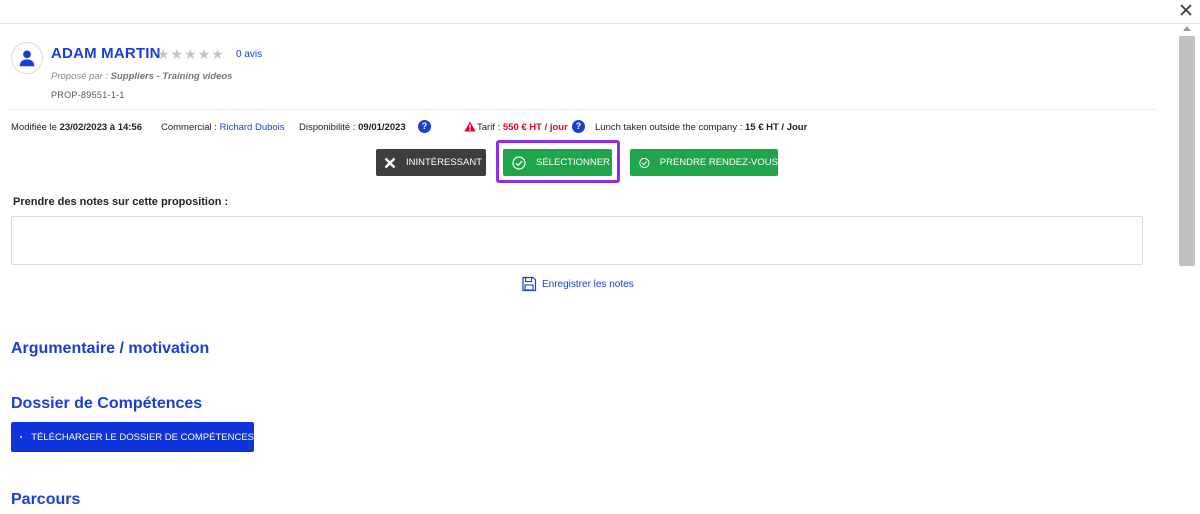  I want to click on save-notes-link: Enregistrer les notes, so click(577, 284).